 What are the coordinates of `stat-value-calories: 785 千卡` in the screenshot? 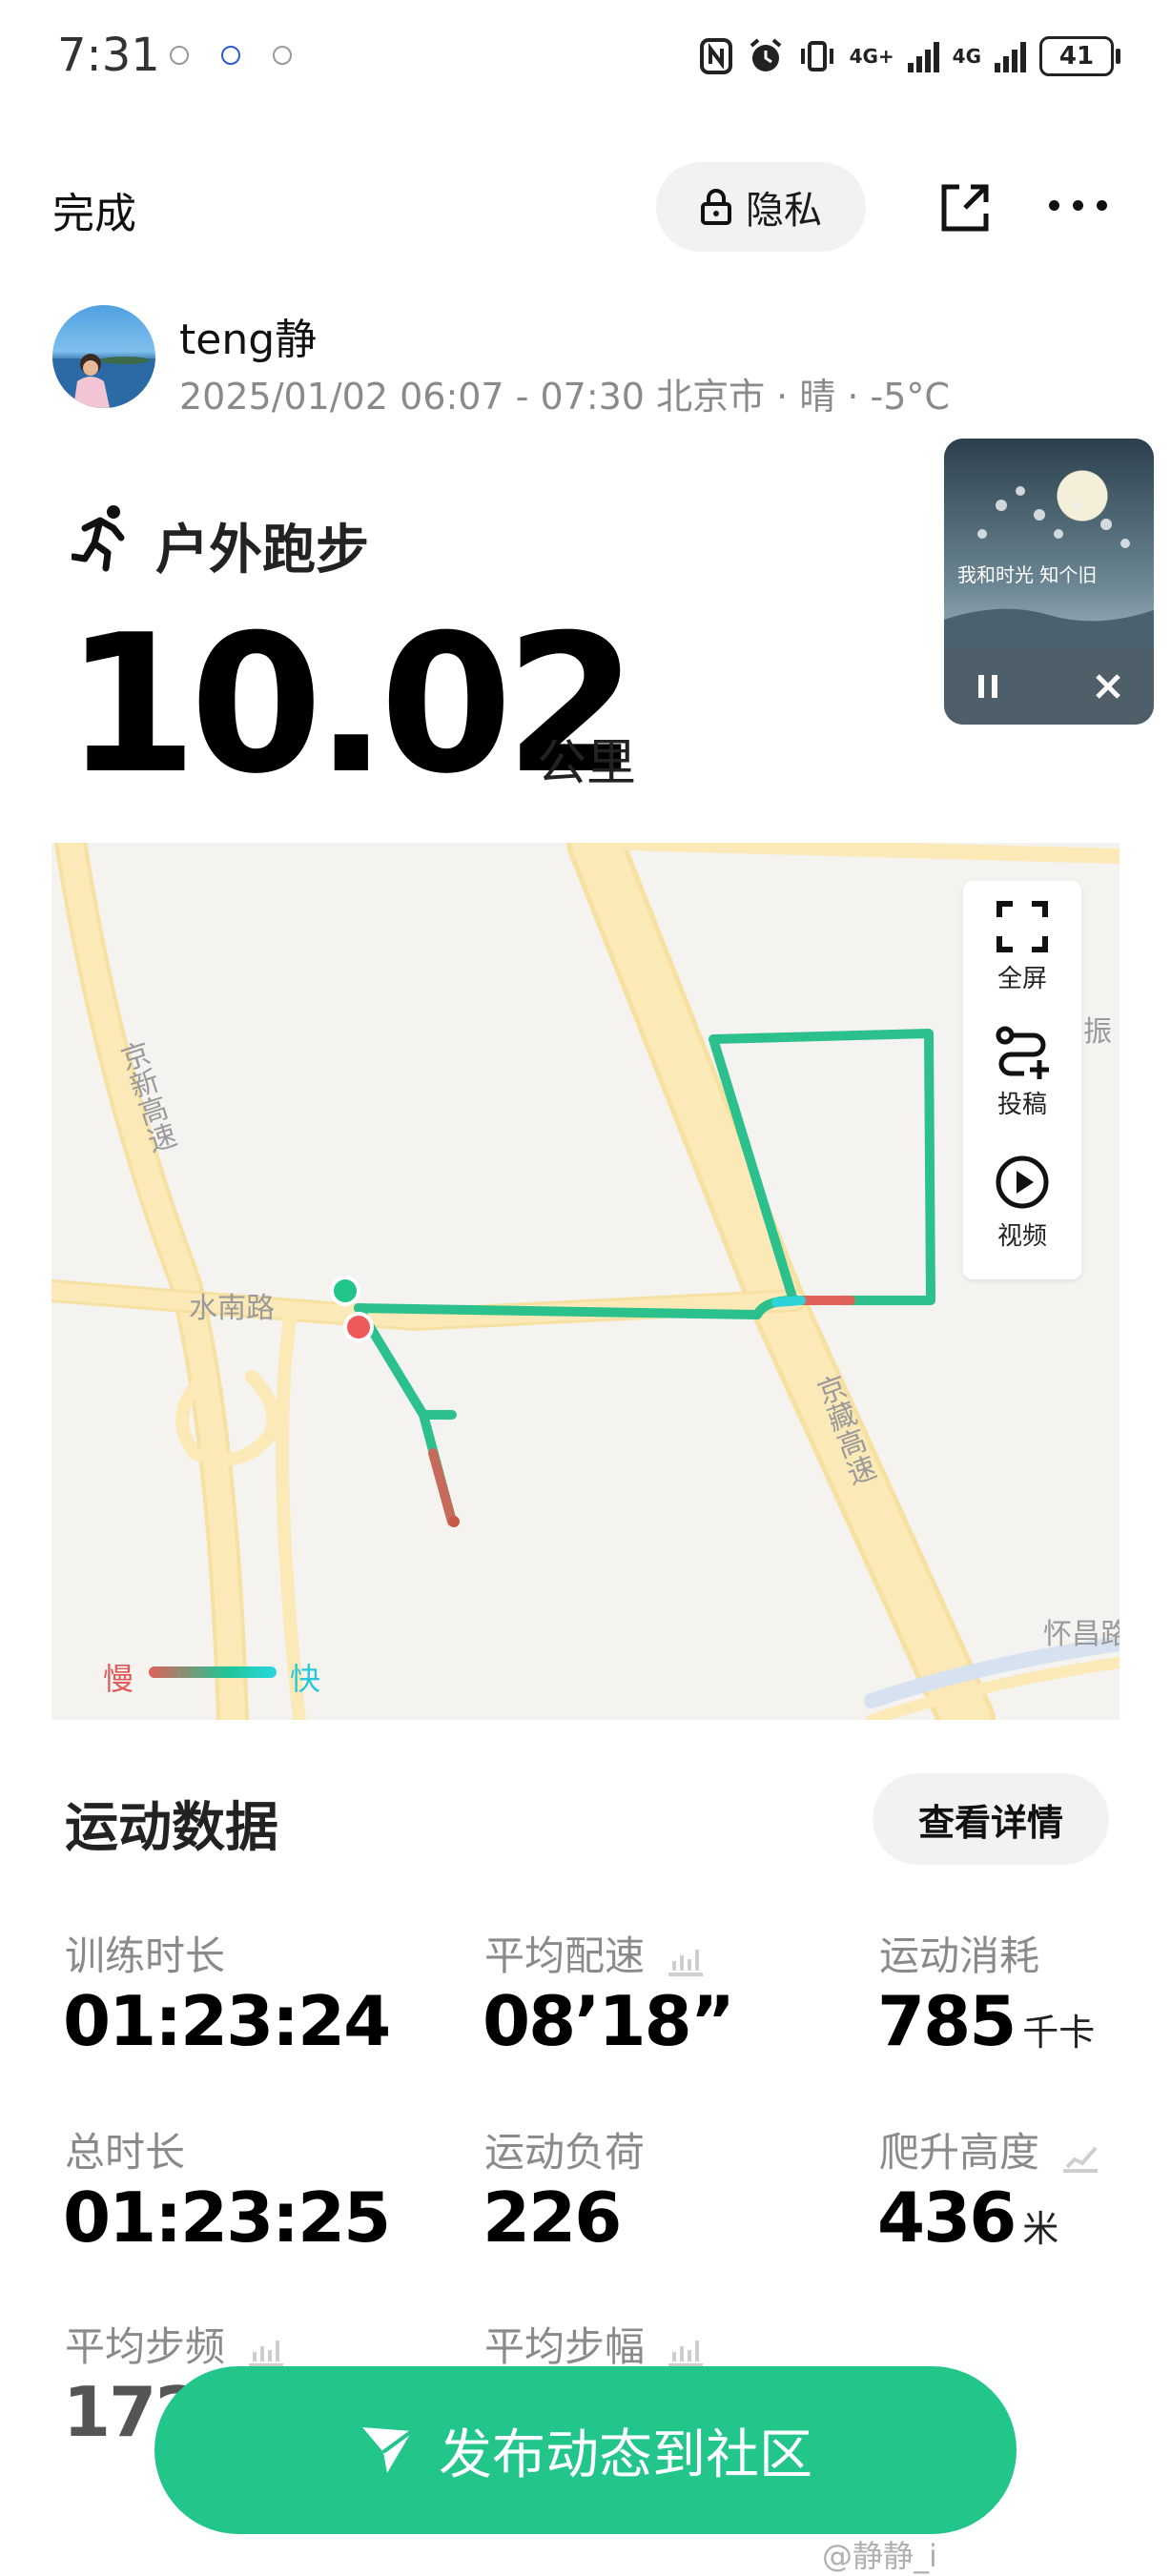 It's located at (986, 2021).